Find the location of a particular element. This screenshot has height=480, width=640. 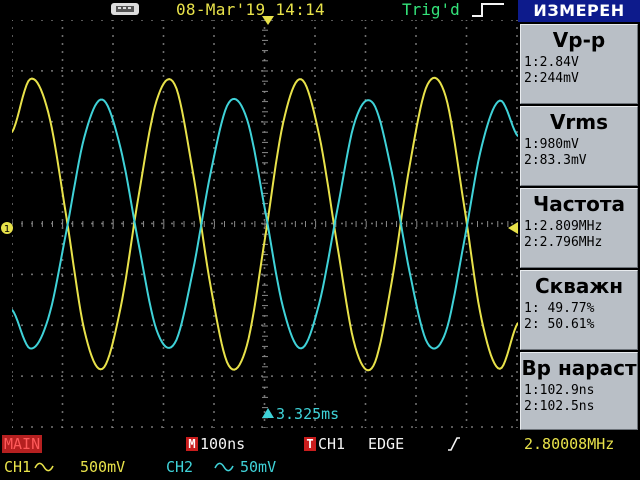

measurement-vrms: Vrms 1:980mV 2:83.3mV is located at coordinates (579, 146).